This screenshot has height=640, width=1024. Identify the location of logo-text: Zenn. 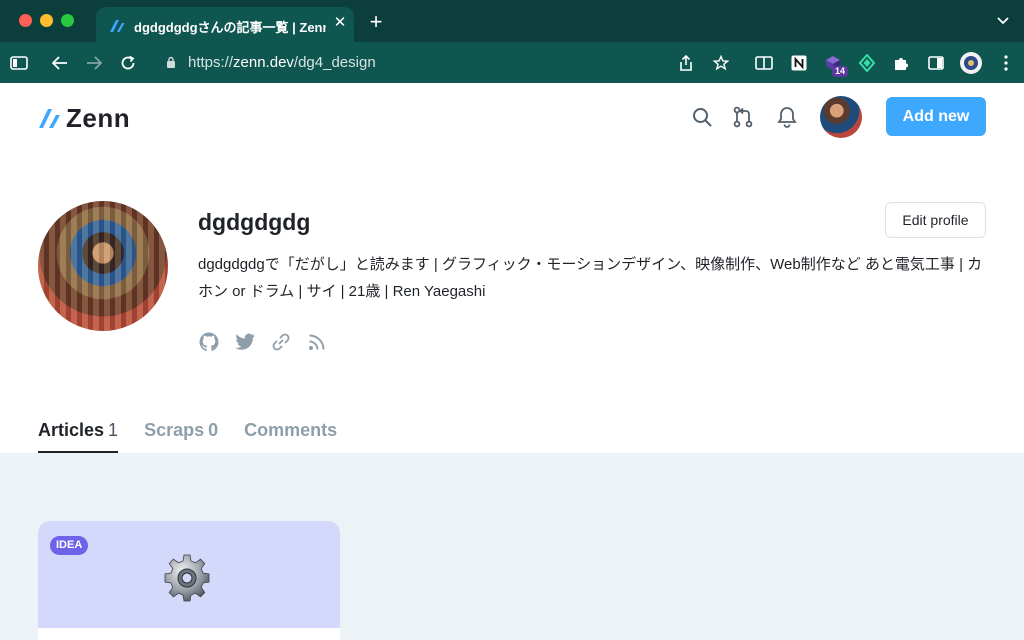
(98, 117).